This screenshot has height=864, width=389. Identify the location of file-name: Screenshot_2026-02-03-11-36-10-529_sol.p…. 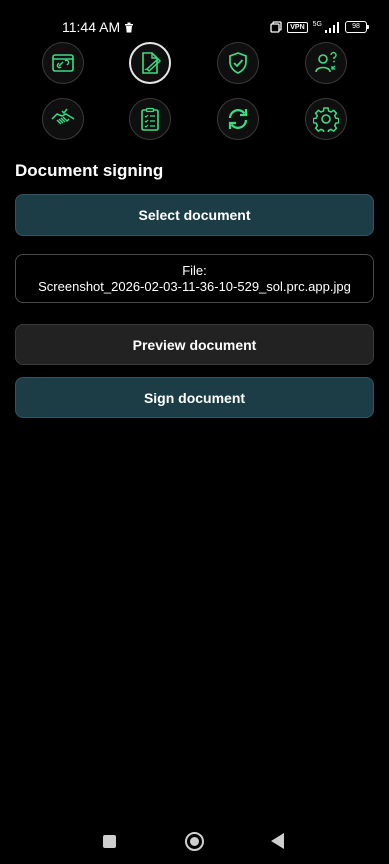
(194, 286).